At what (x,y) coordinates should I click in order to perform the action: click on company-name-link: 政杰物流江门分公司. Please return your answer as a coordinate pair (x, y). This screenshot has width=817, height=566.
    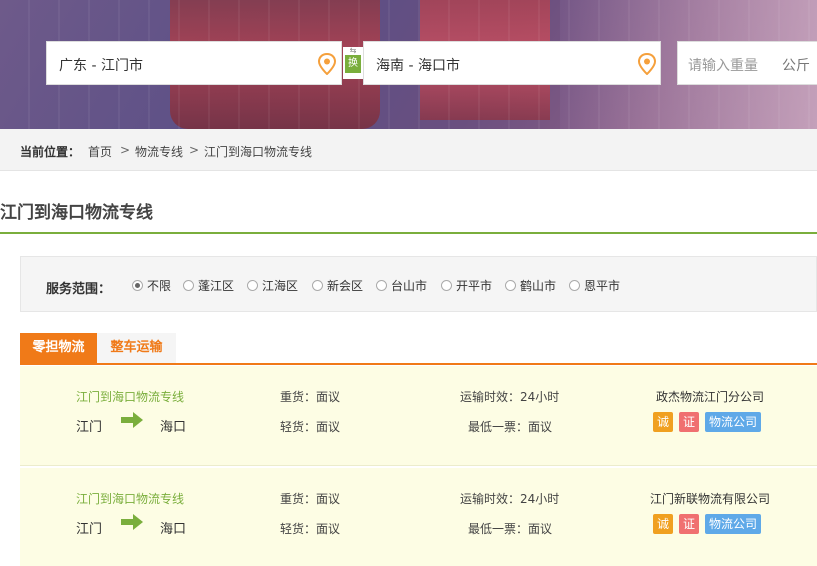
    Looking at the image, I should click on (736, 396).